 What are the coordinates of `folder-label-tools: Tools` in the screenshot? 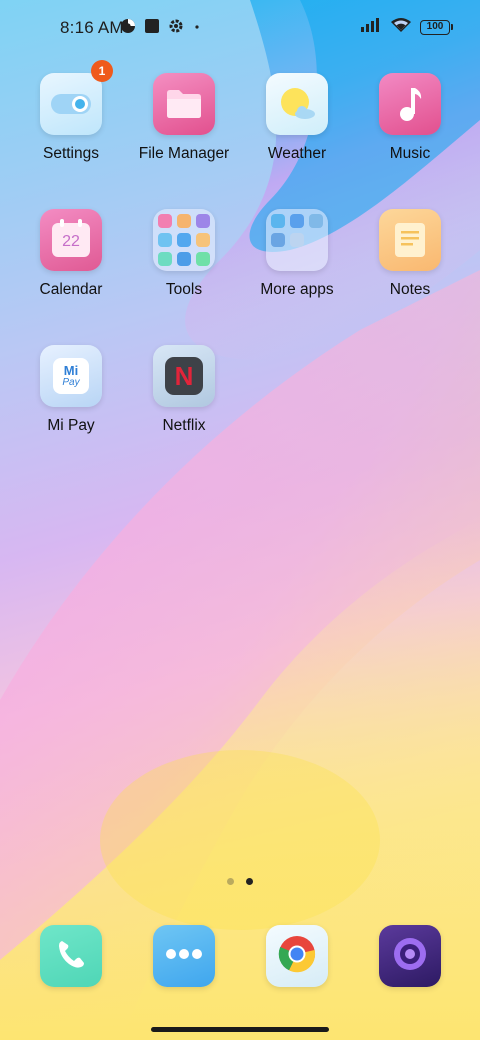 It's located at (184, 289).